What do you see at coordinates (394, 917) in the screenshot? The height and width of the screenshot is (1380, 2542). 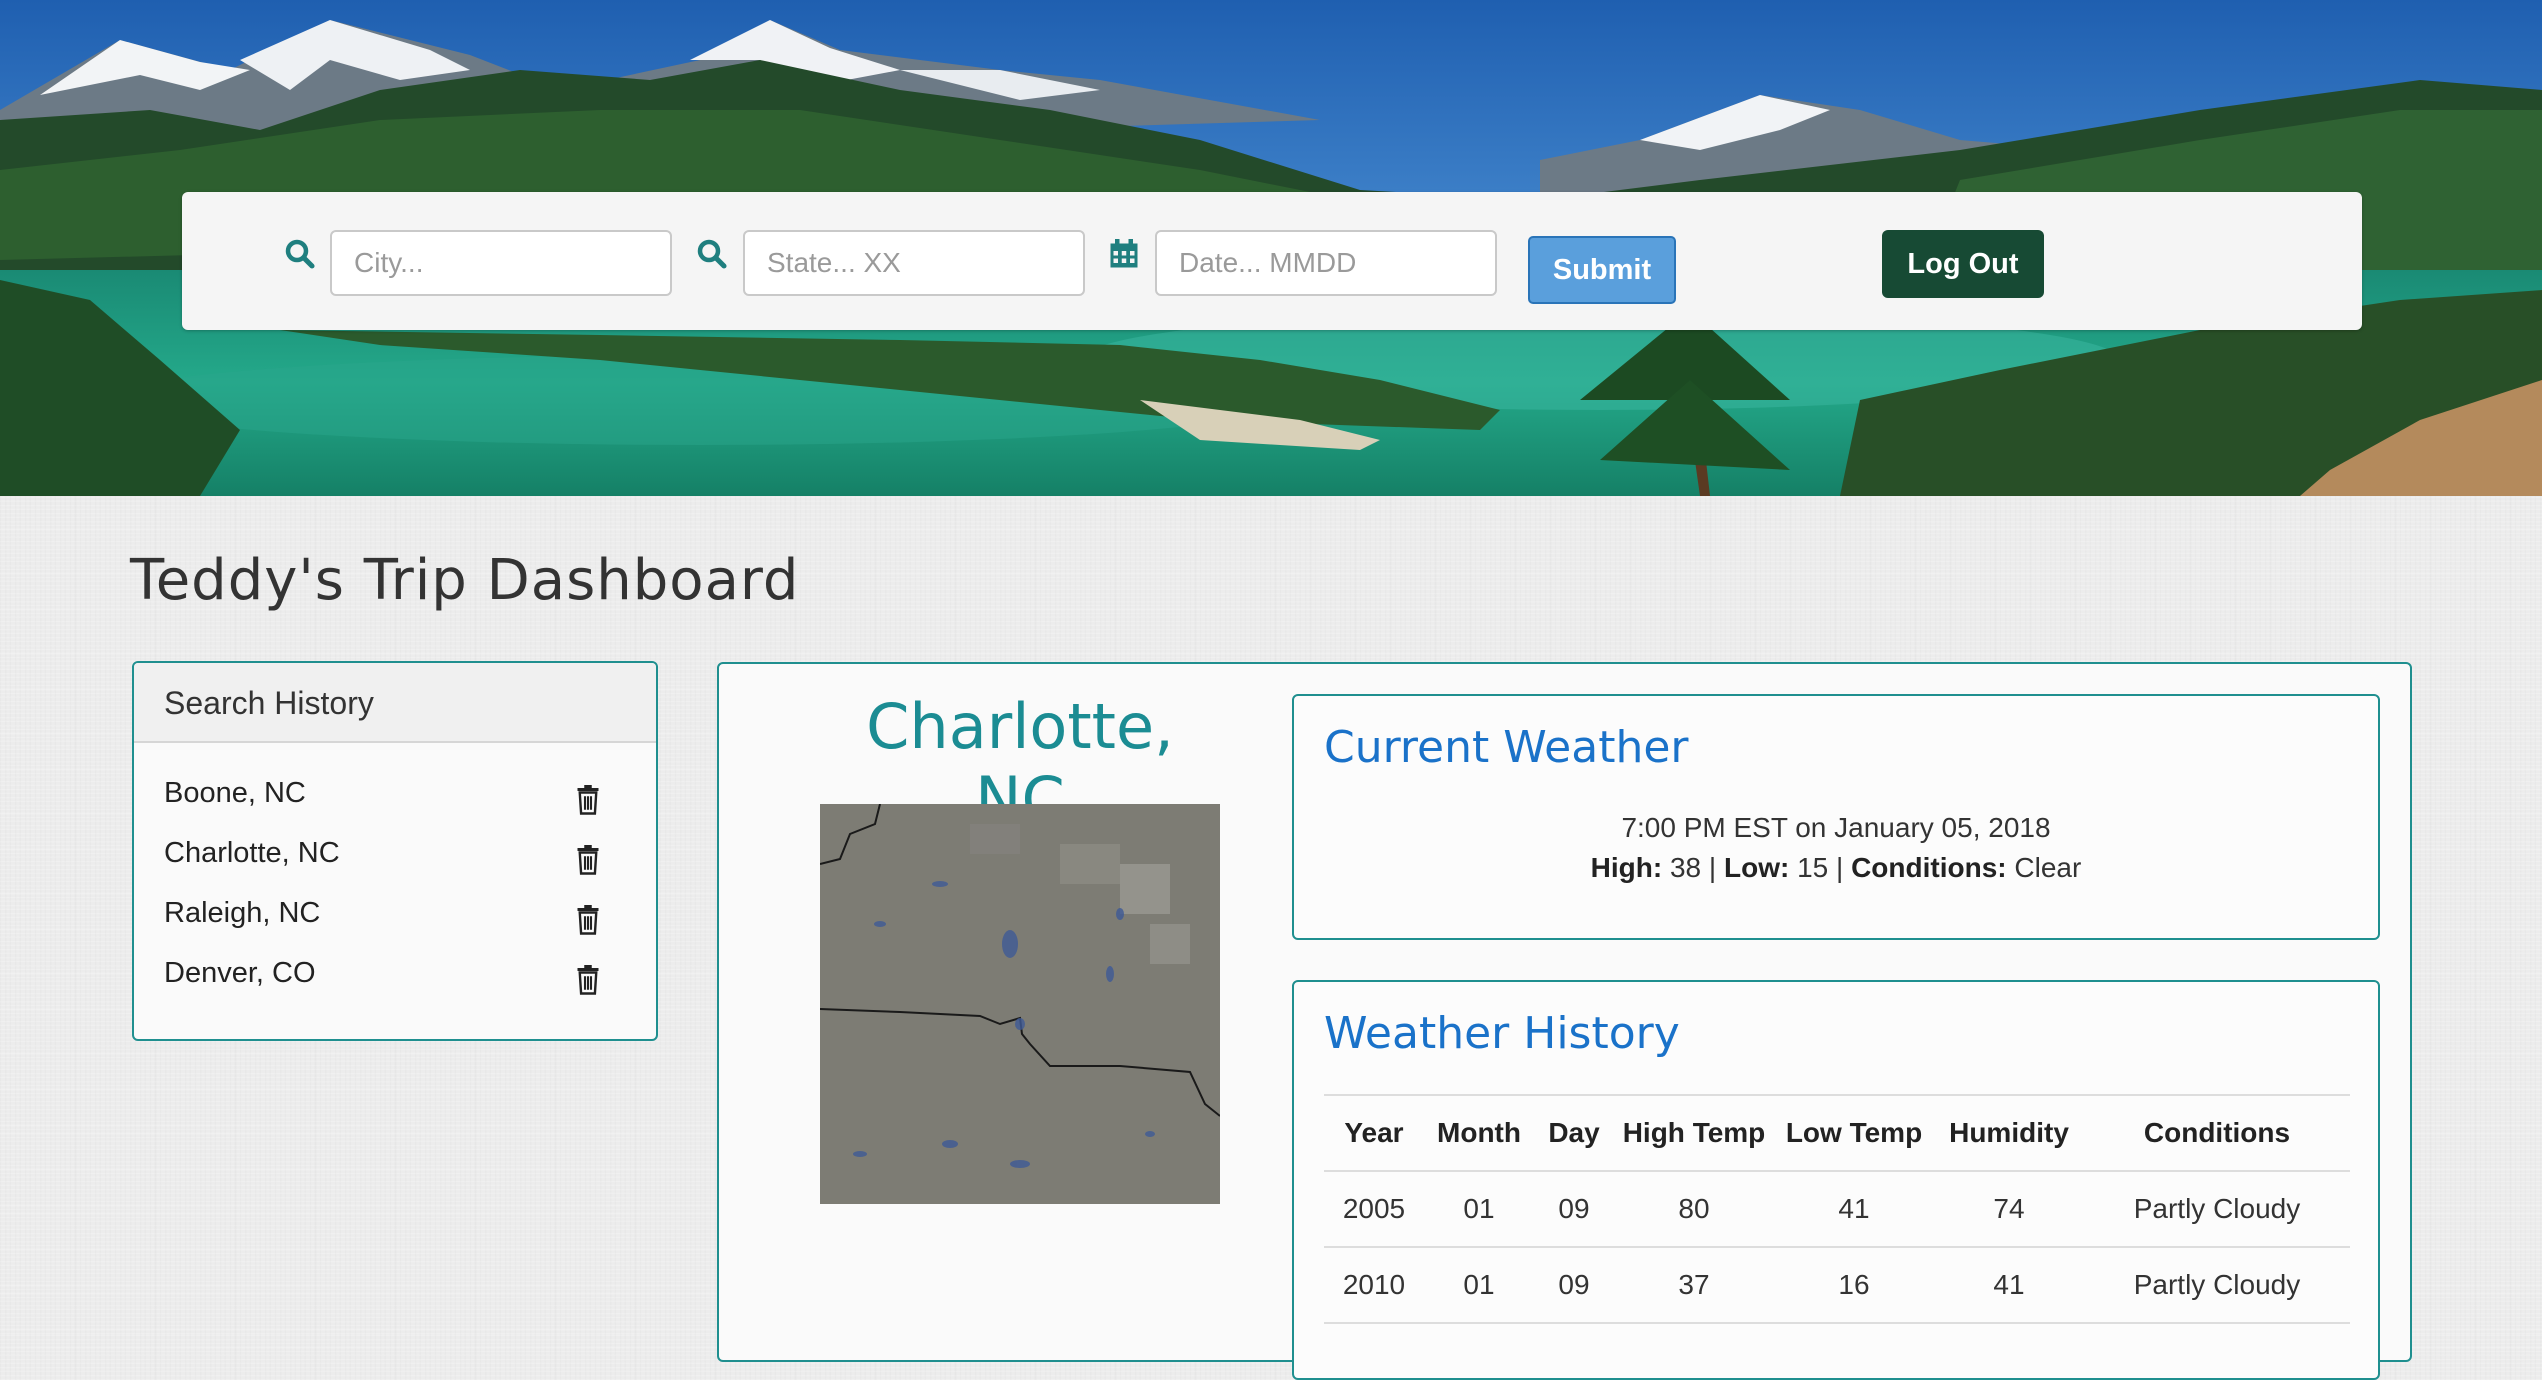 I see `history-item: Raleigh, NC` at bounding box center [394, 917].